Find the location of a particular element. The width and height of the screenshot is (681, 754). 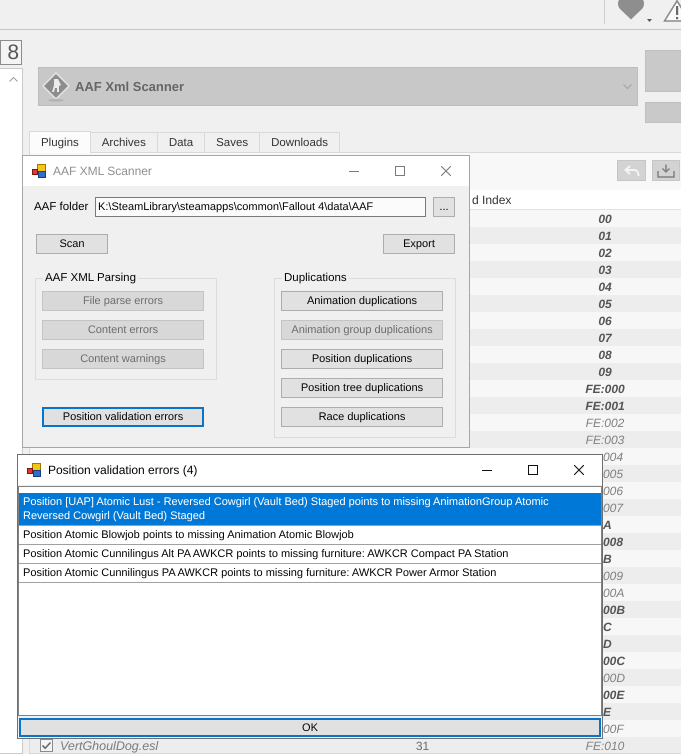

caret-icon is located at coordinates (649, 20).